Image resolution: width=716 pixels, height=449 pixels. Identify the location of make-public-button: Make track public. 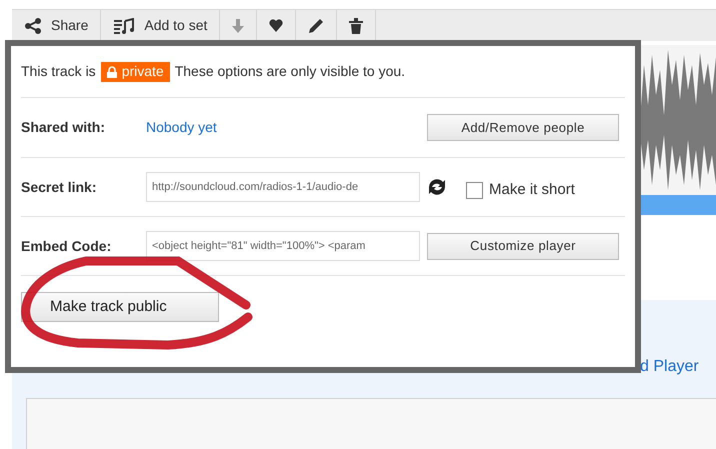
(120, 307).